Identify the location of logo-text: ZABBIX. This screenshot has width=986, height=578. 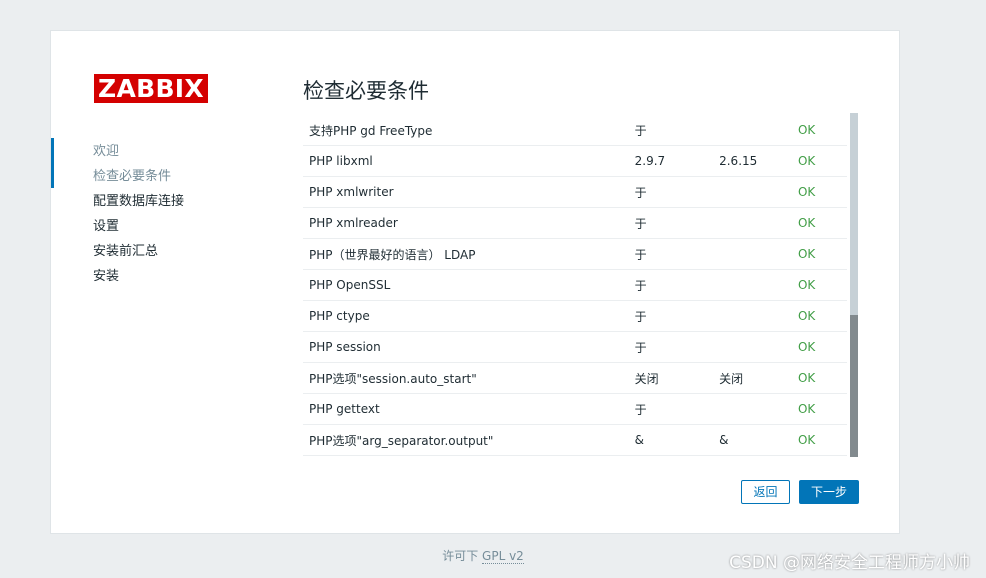
(151, 88).